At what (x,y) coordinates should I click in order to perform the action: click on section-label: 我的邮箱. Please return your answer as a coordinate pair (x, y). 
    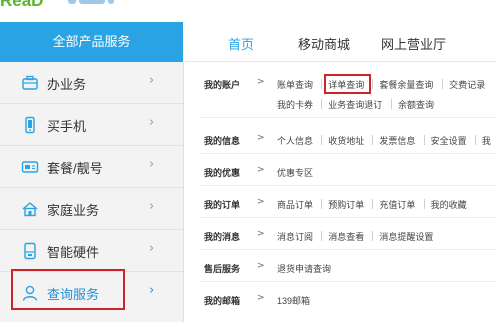
    Looking at the image, I should click on (222, 301).